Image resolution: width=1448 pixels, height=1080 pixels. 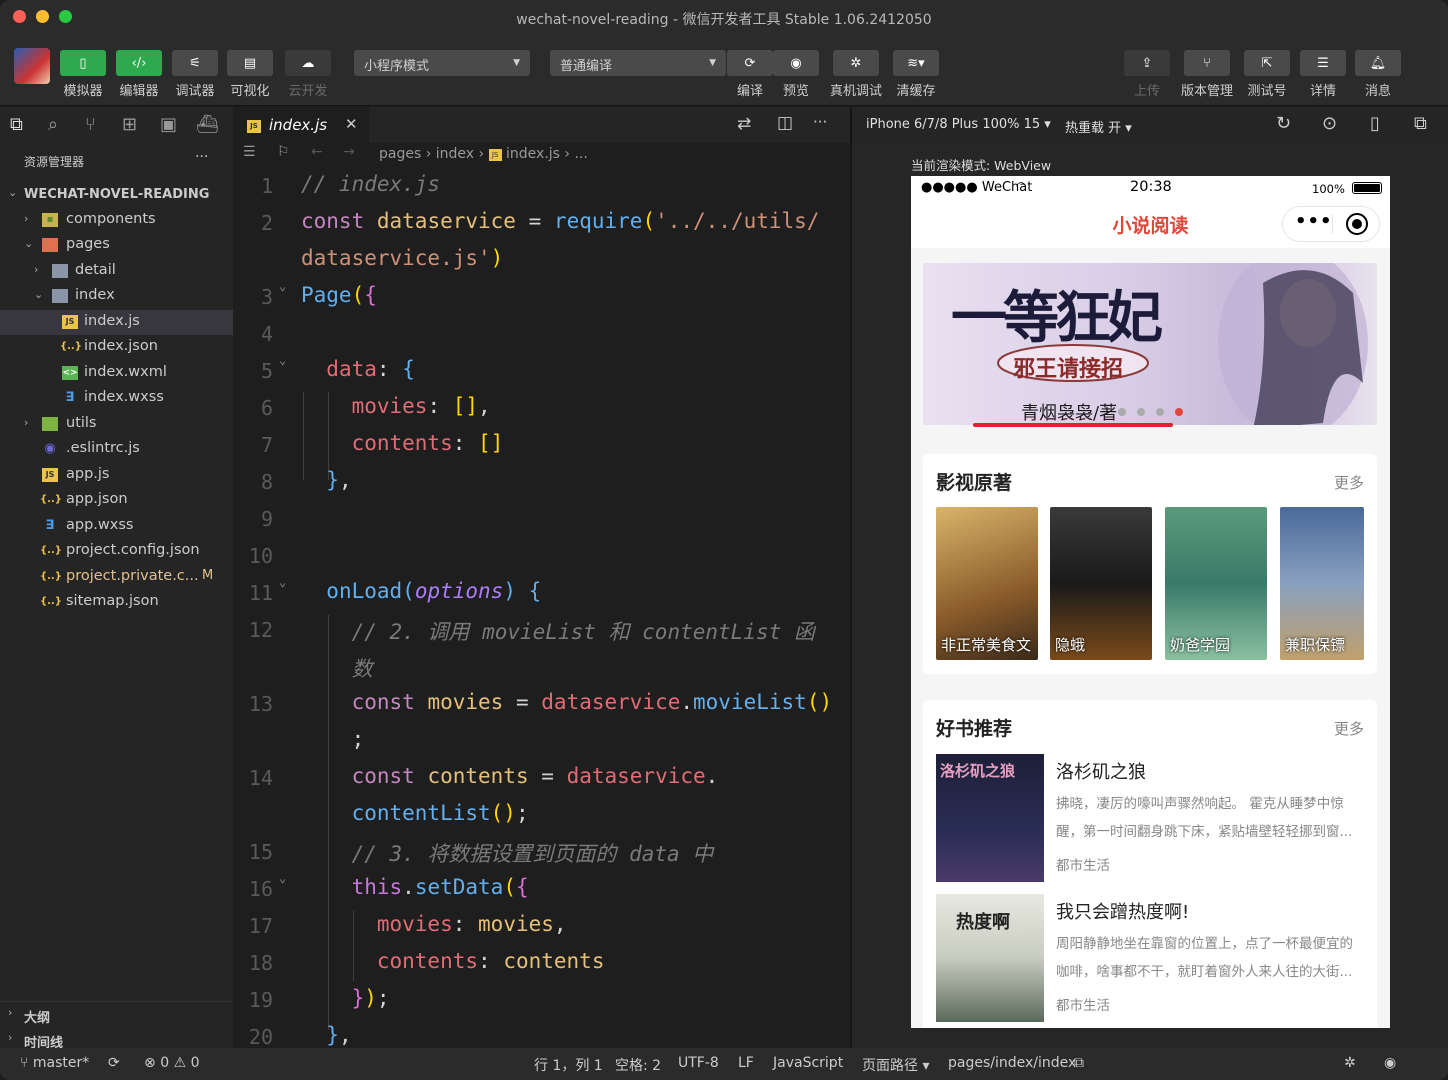 What do you see at coordinates (36, 269) in the screenshot?
I see `chevron-right-icon: ›` at bounding box center [36, 269].